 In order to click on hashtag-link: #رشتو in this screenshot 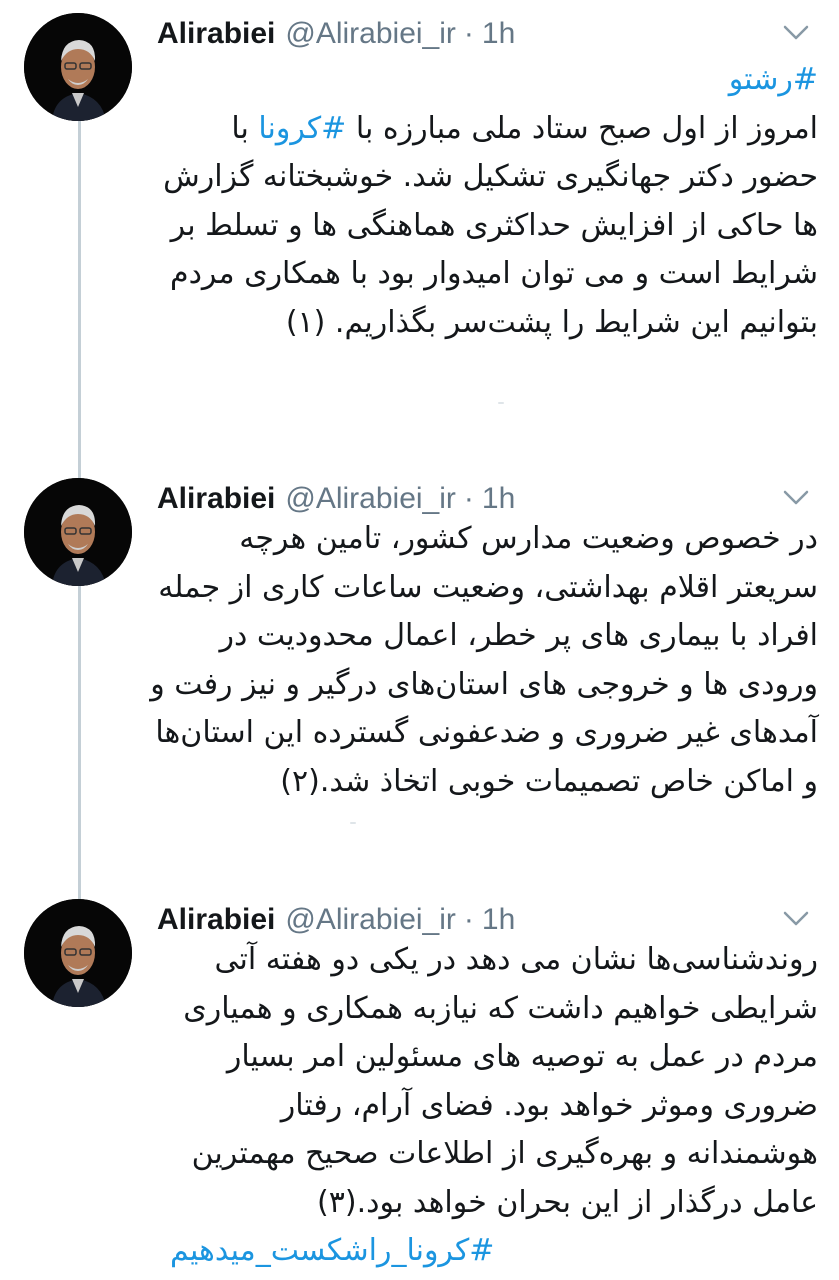, I will do `click(773, 79)`.